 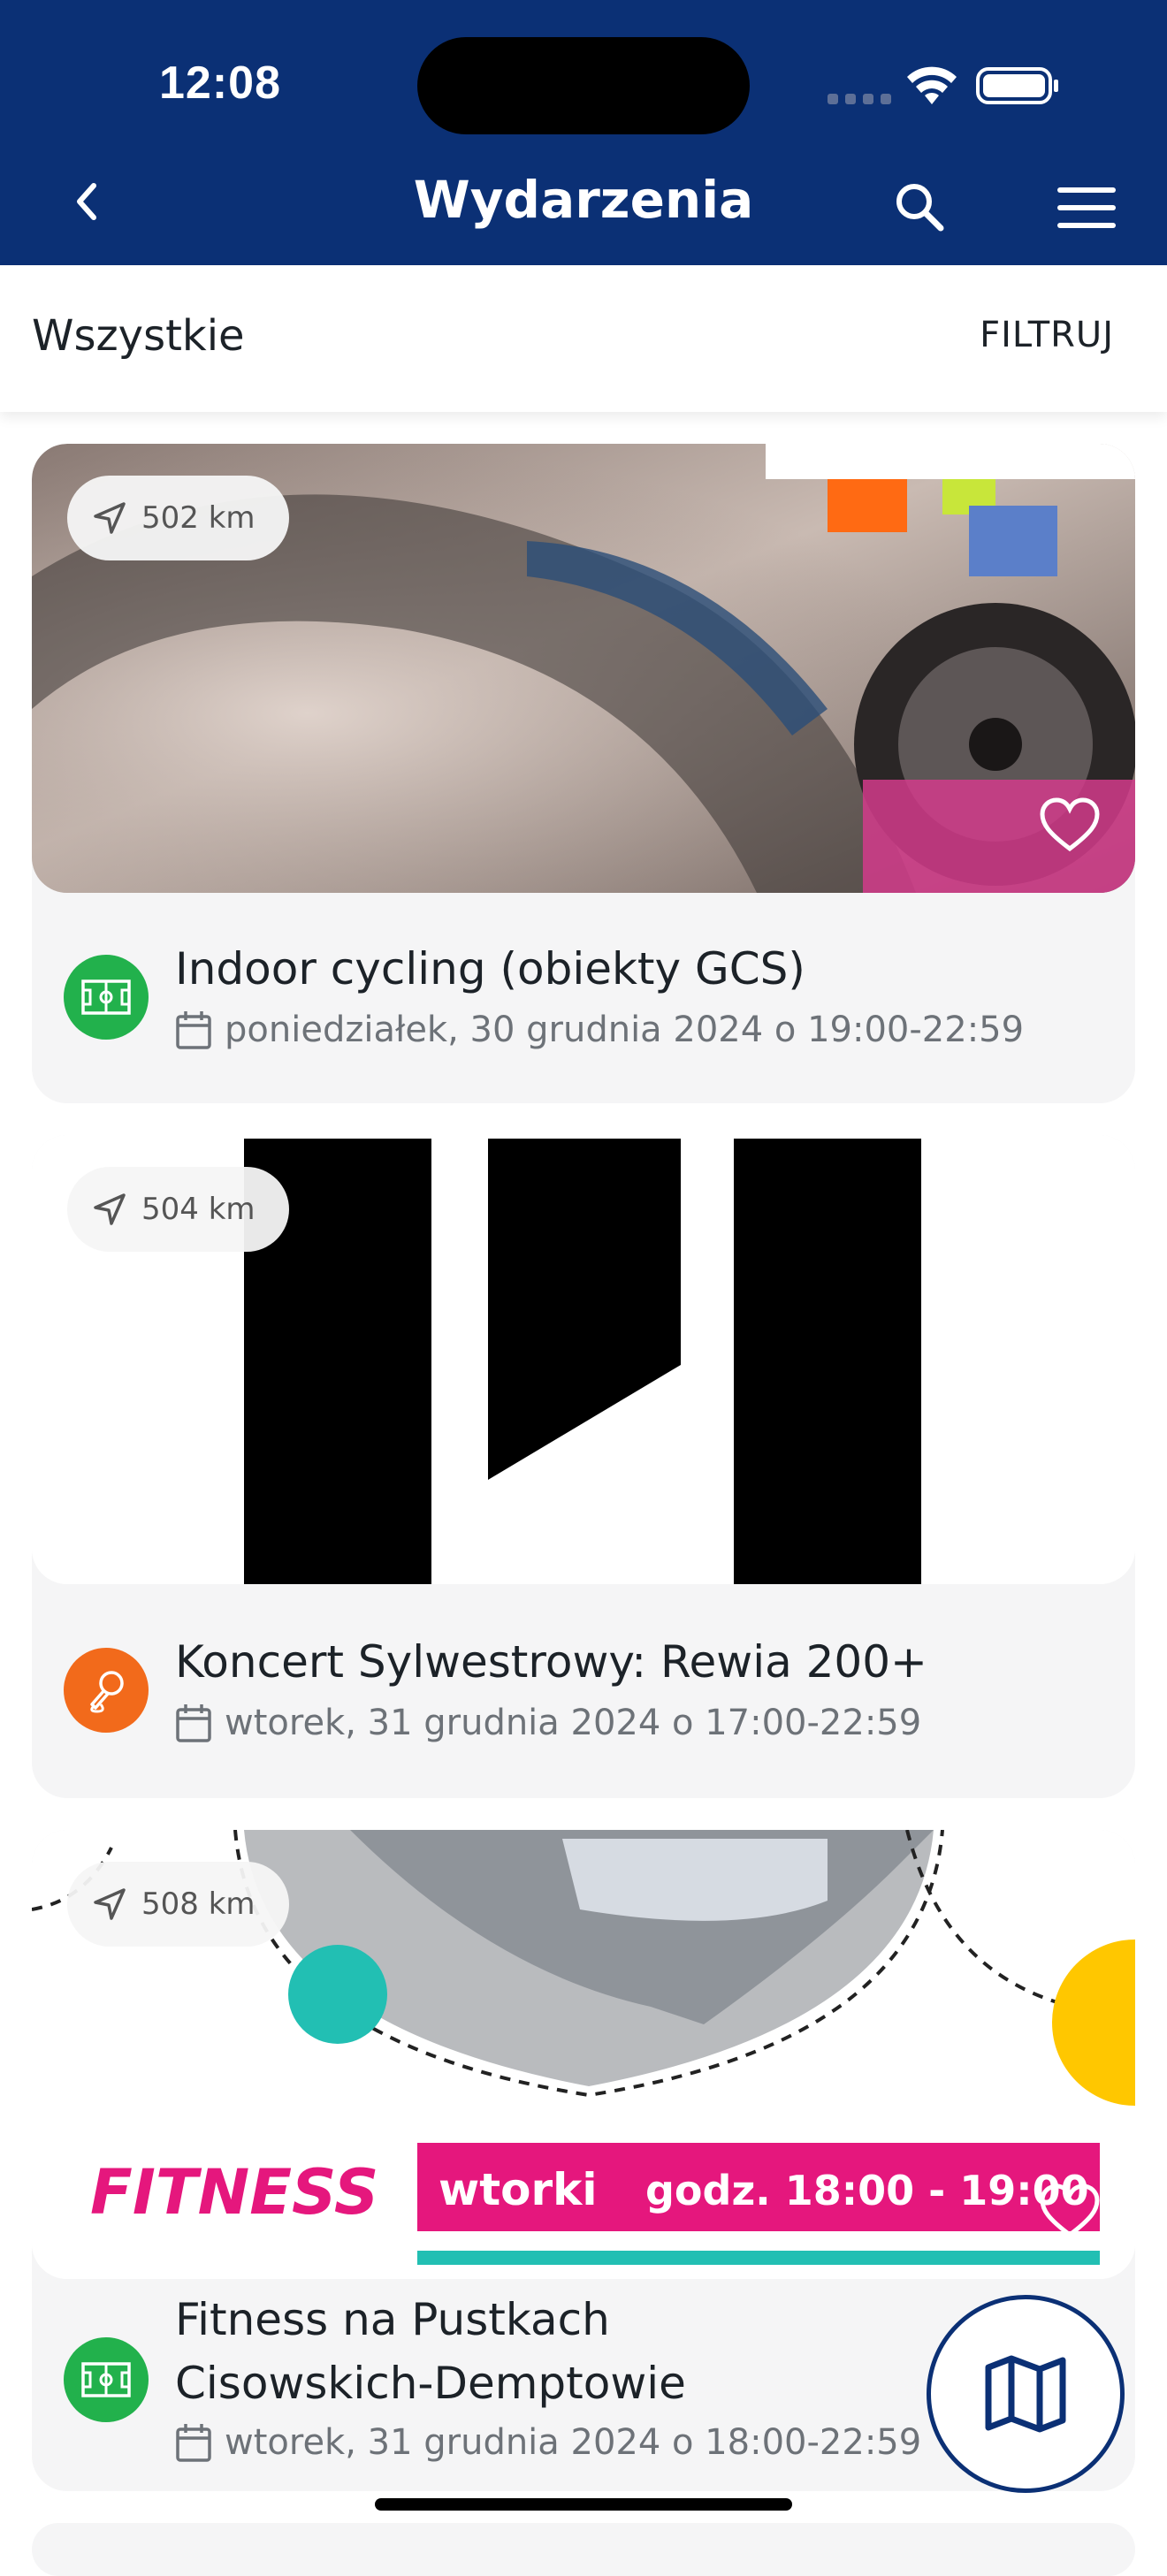 I want to click on microphone-icon, so click(x=106, y=1690).